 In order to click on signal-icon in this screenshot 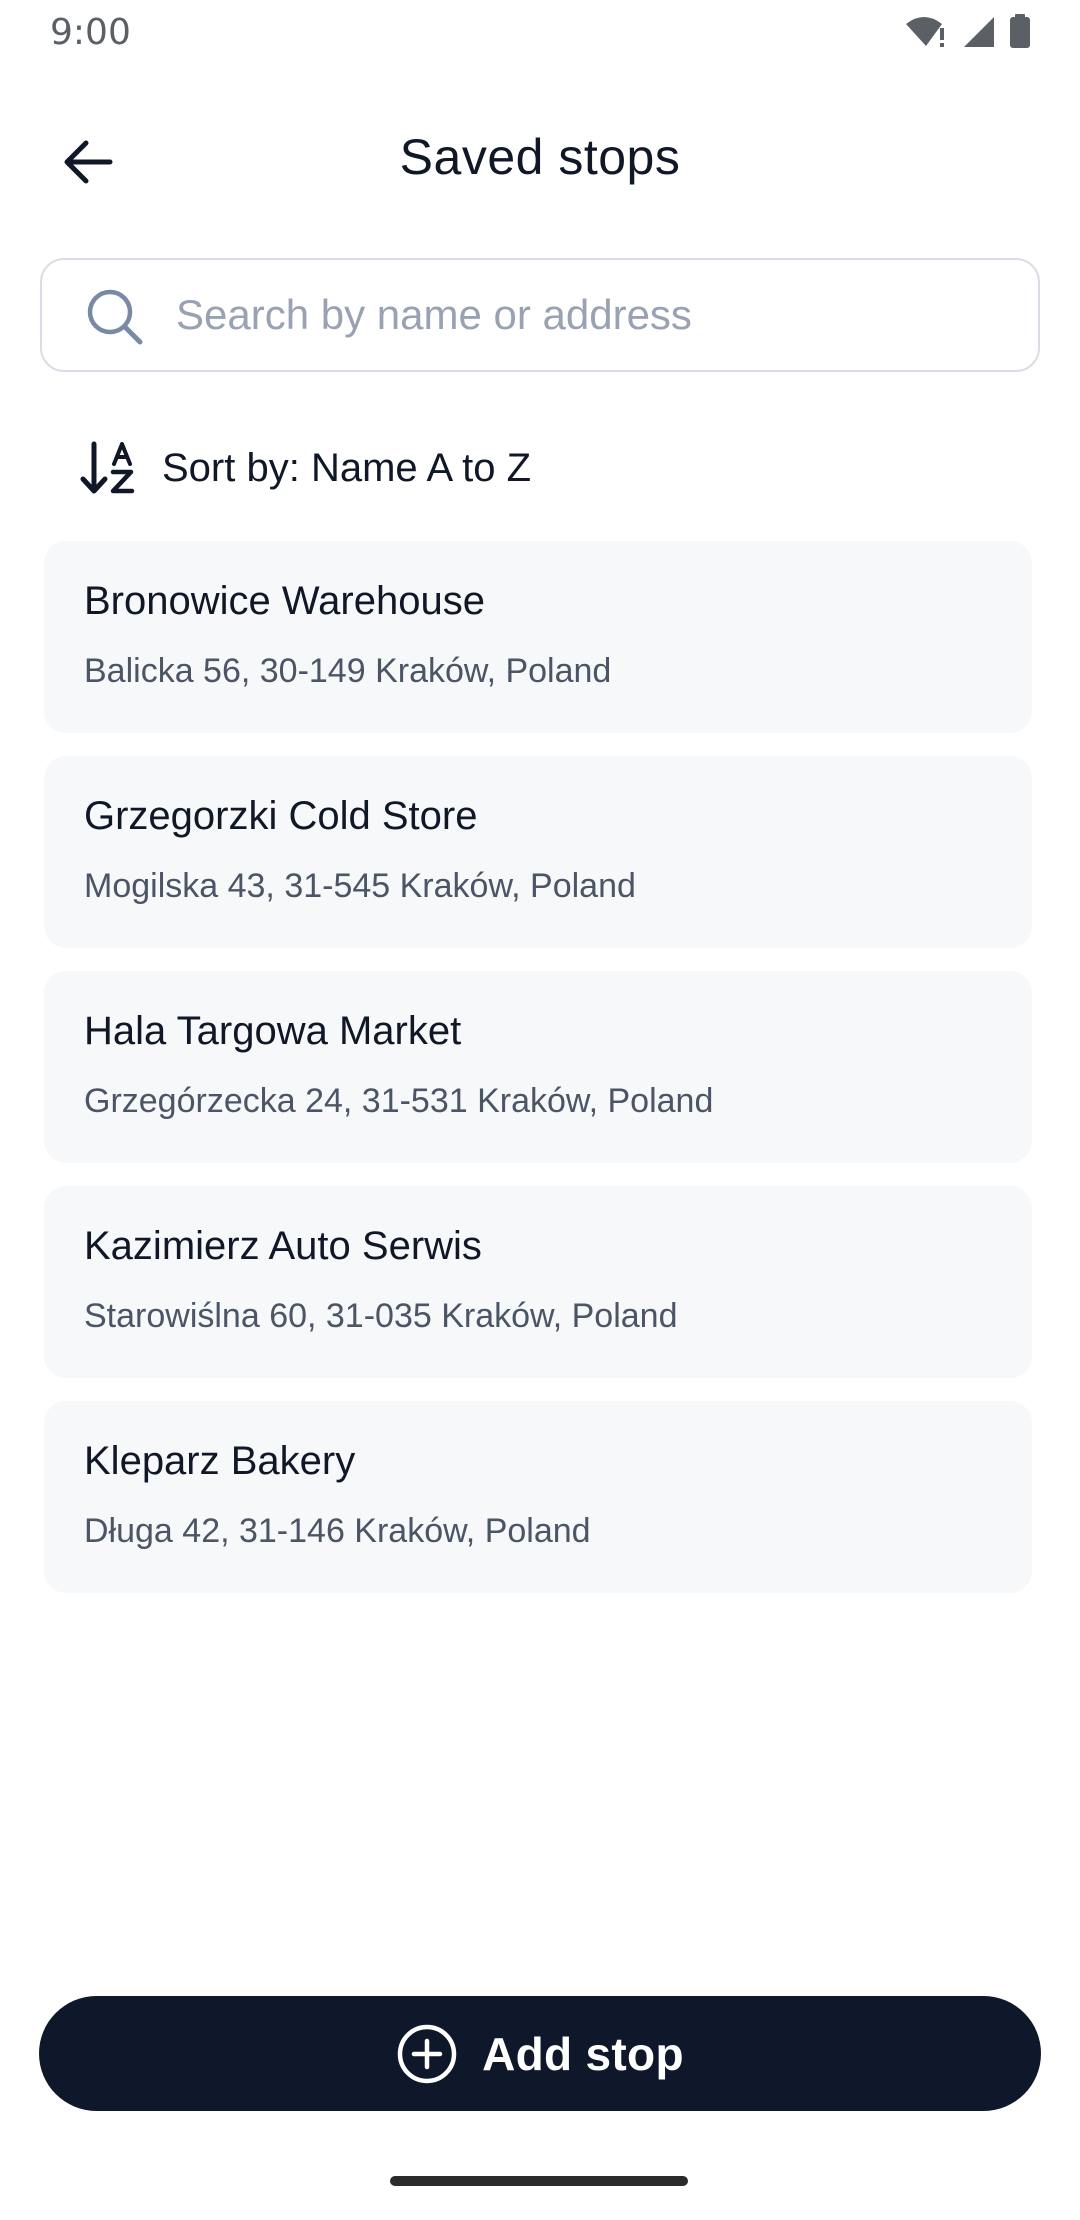, I will do `click(978, 32)`.